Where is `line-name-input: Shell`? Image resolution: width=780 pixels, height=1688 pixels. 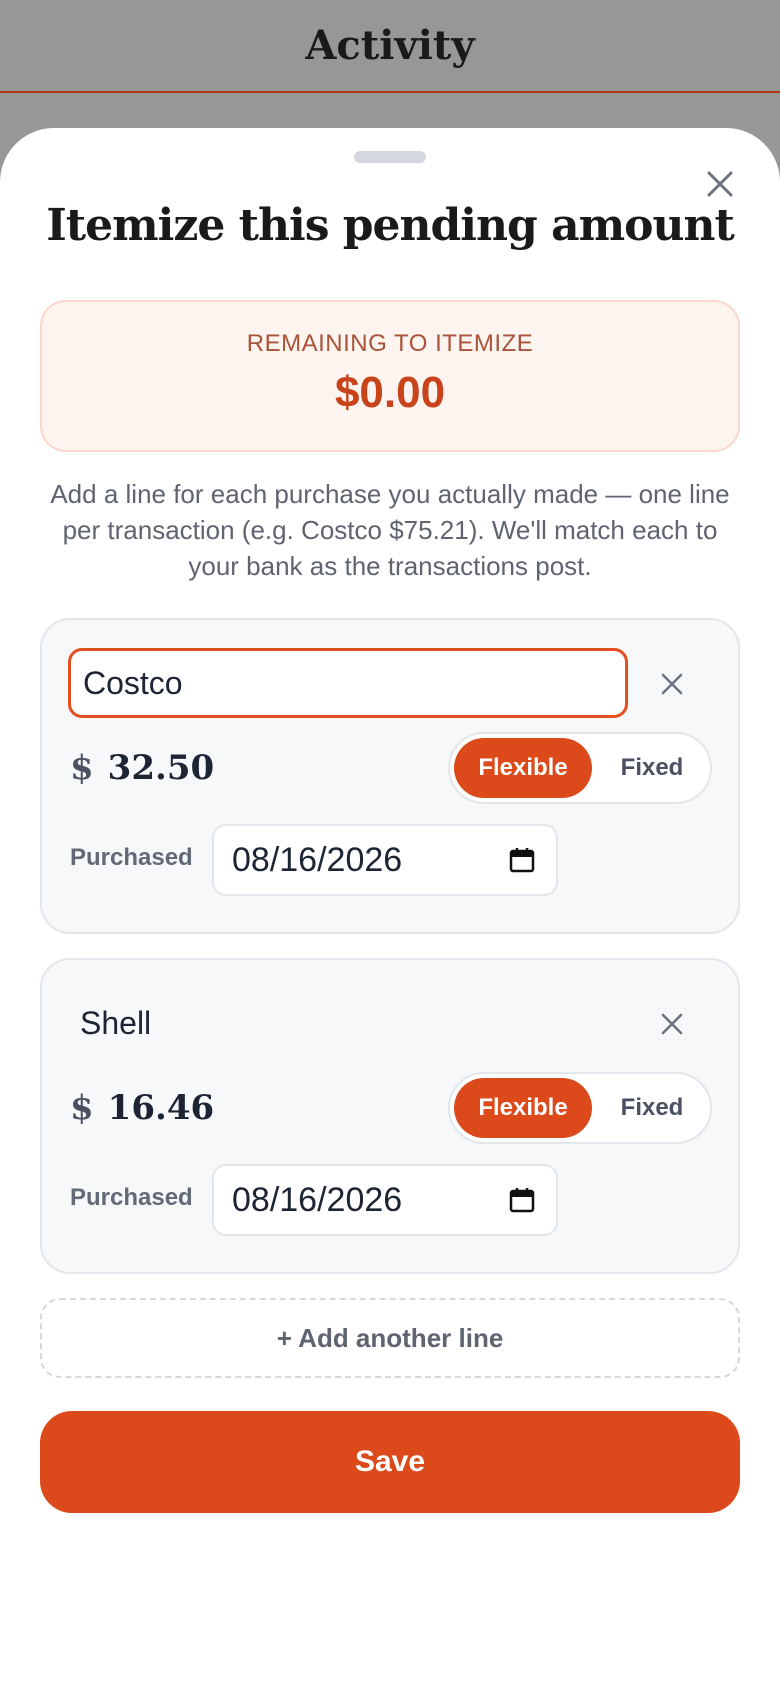
line-name-input: Shell is located at coordinates (348, 1023).